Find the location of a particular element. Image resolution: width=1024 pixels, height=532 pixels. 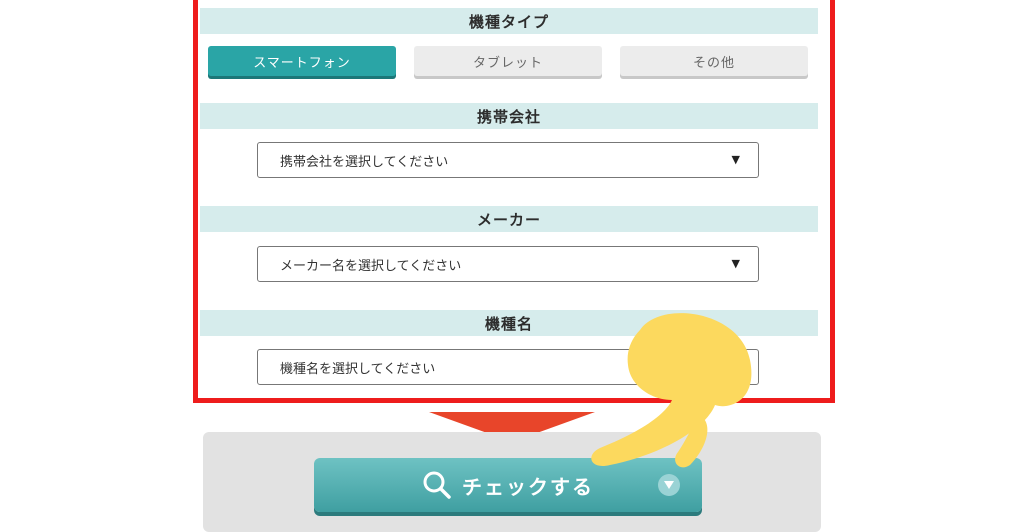

check-button: チェックする is located at coordinates (508, 485).